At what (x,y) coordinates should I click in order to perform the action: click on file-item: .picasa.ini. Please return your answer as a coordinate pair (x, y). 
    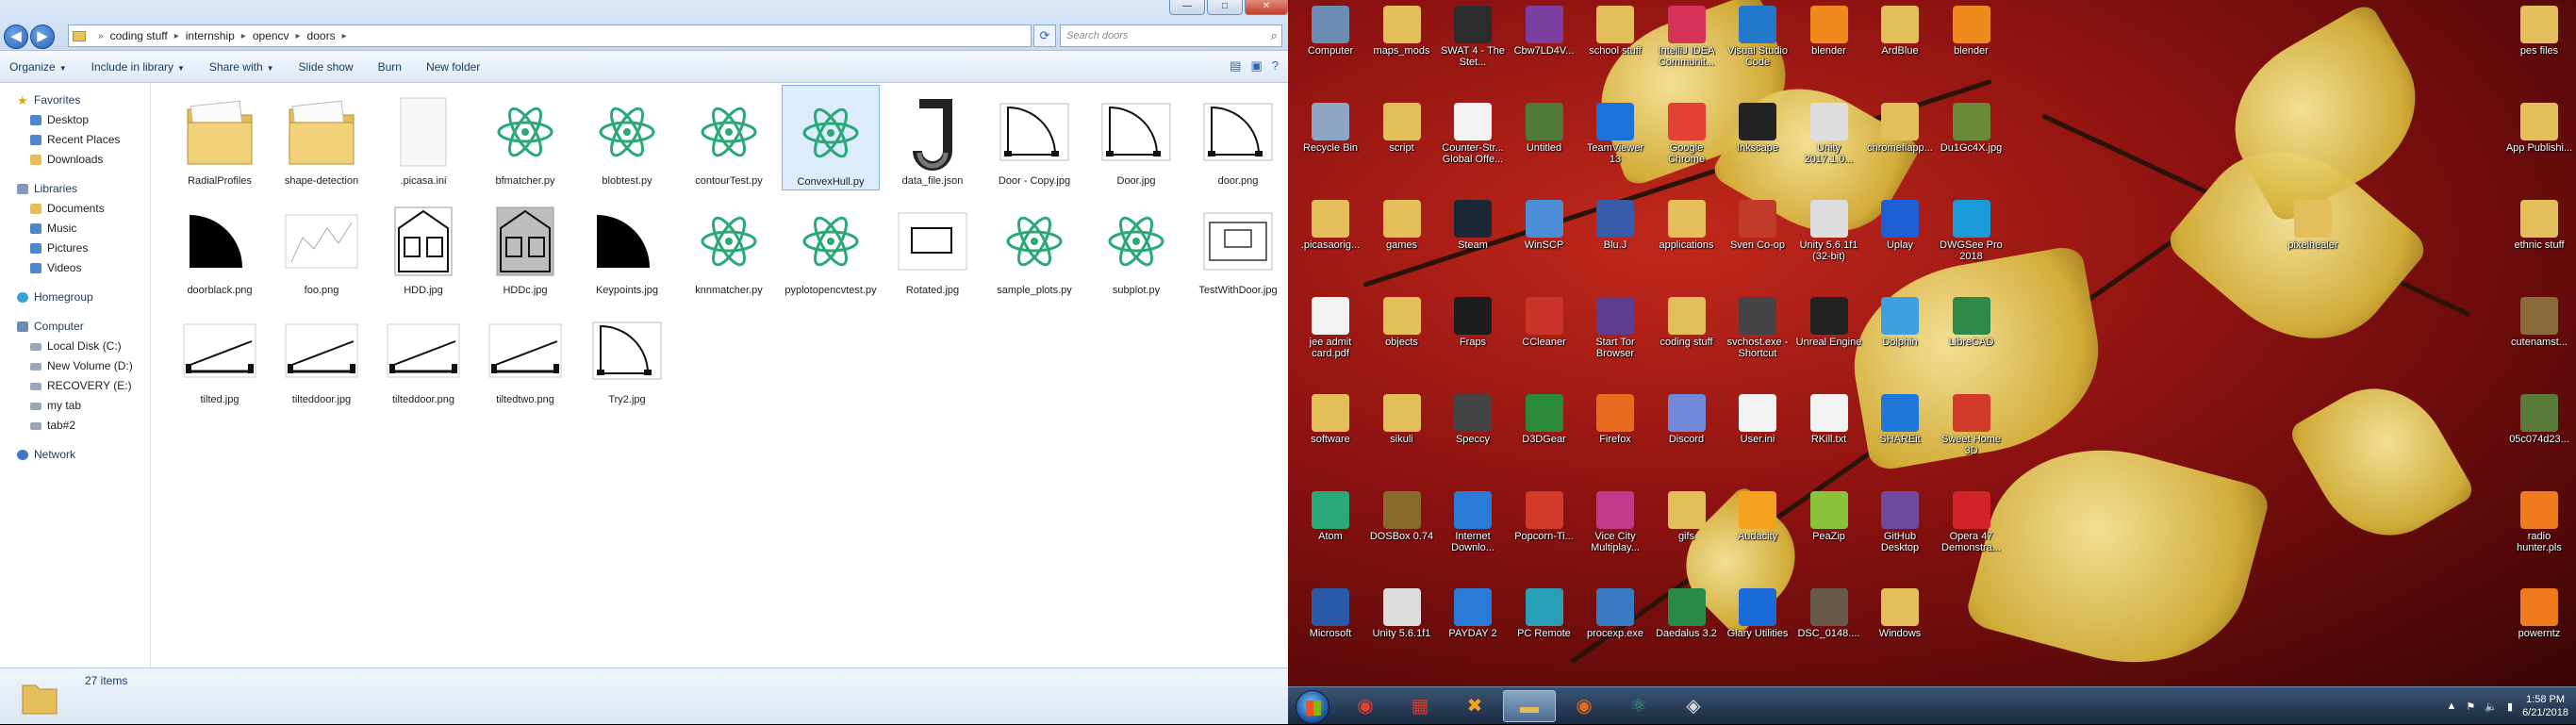
    Looking at the image, I should click on (423, 138).